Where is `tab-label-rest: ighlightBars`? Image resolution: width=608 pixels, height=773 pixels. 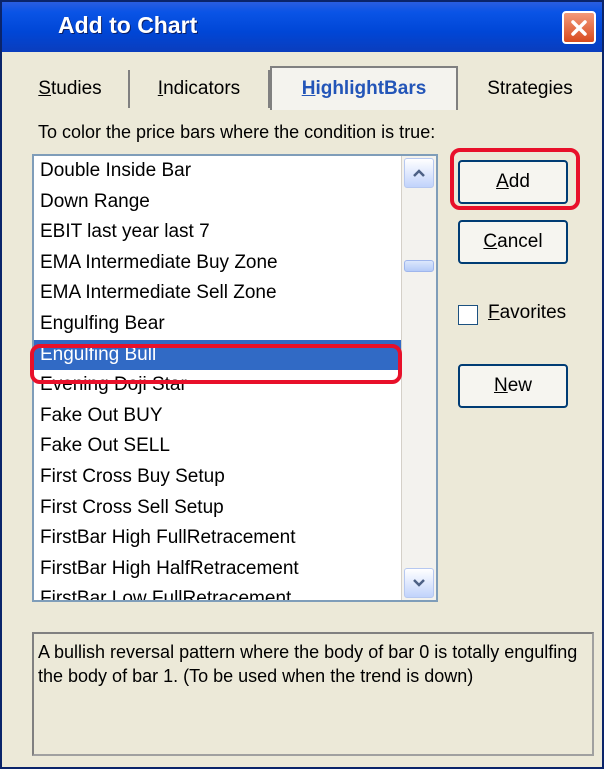
tab-label-rest: ighlightBars is located at coordinates (371, 88).